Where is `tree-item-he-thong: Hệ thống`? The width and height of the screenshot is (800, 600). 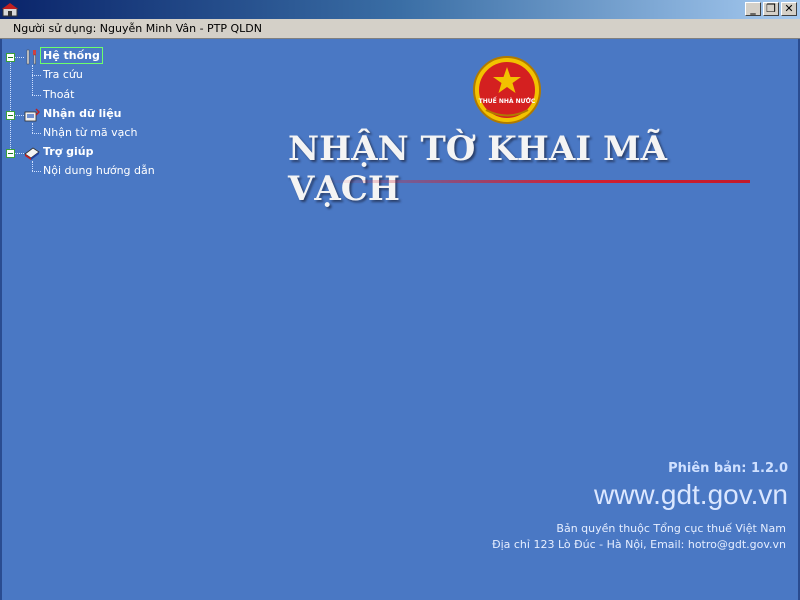 tree-item-he-thong: Hệ thống is located at coordinates (71, 55).